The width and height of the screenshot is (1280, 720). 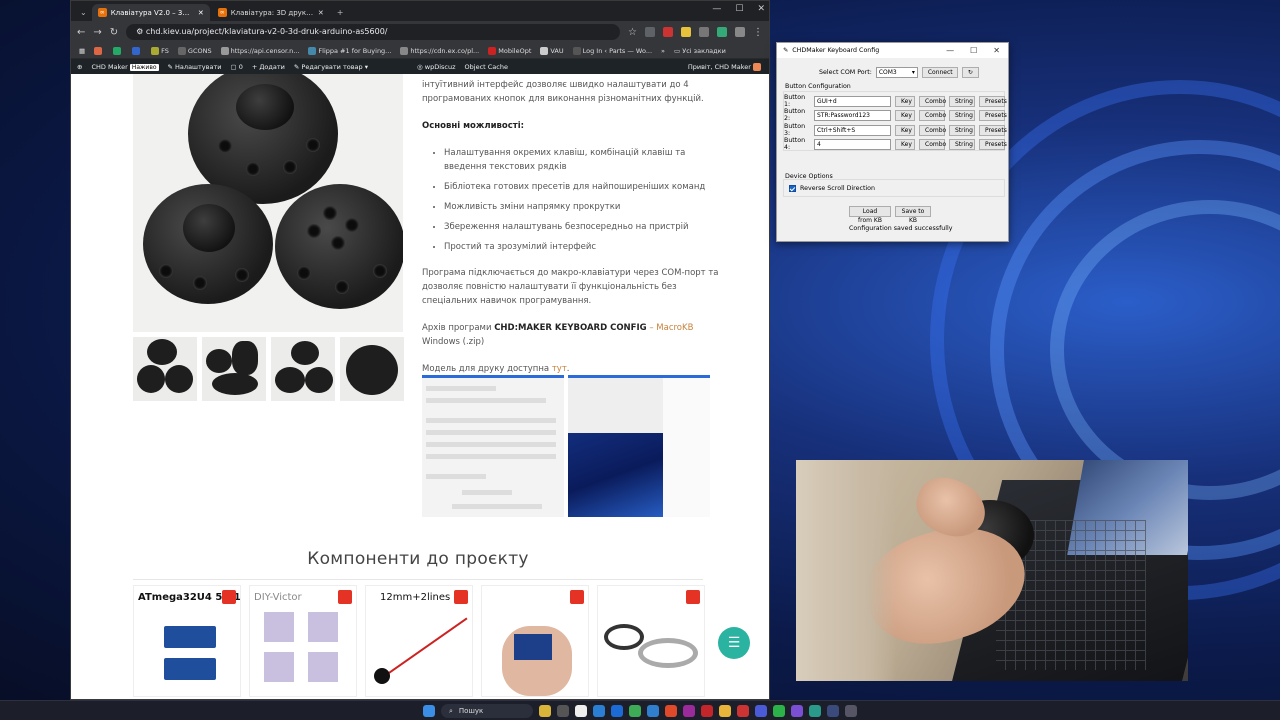 I want to click on macrokb-link: MacroKB, so click(x=674, y=328).